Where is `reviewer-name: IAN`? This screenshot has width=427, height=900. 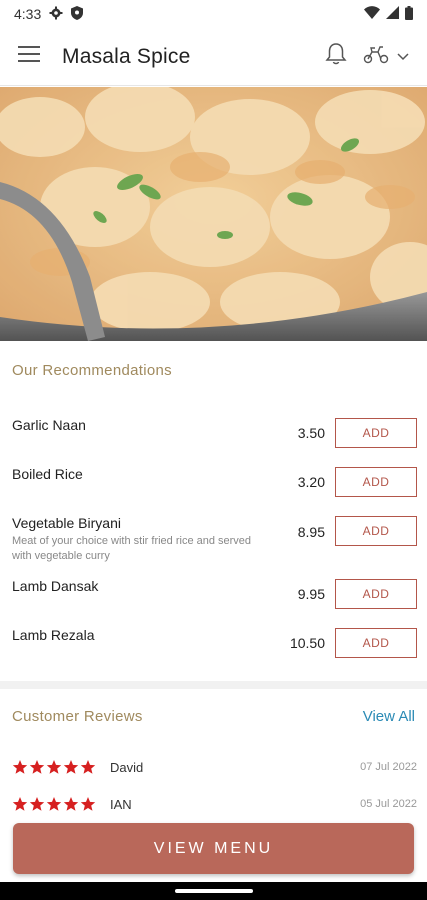 reviewer-name: IAN is located at coordinates (121, 804).